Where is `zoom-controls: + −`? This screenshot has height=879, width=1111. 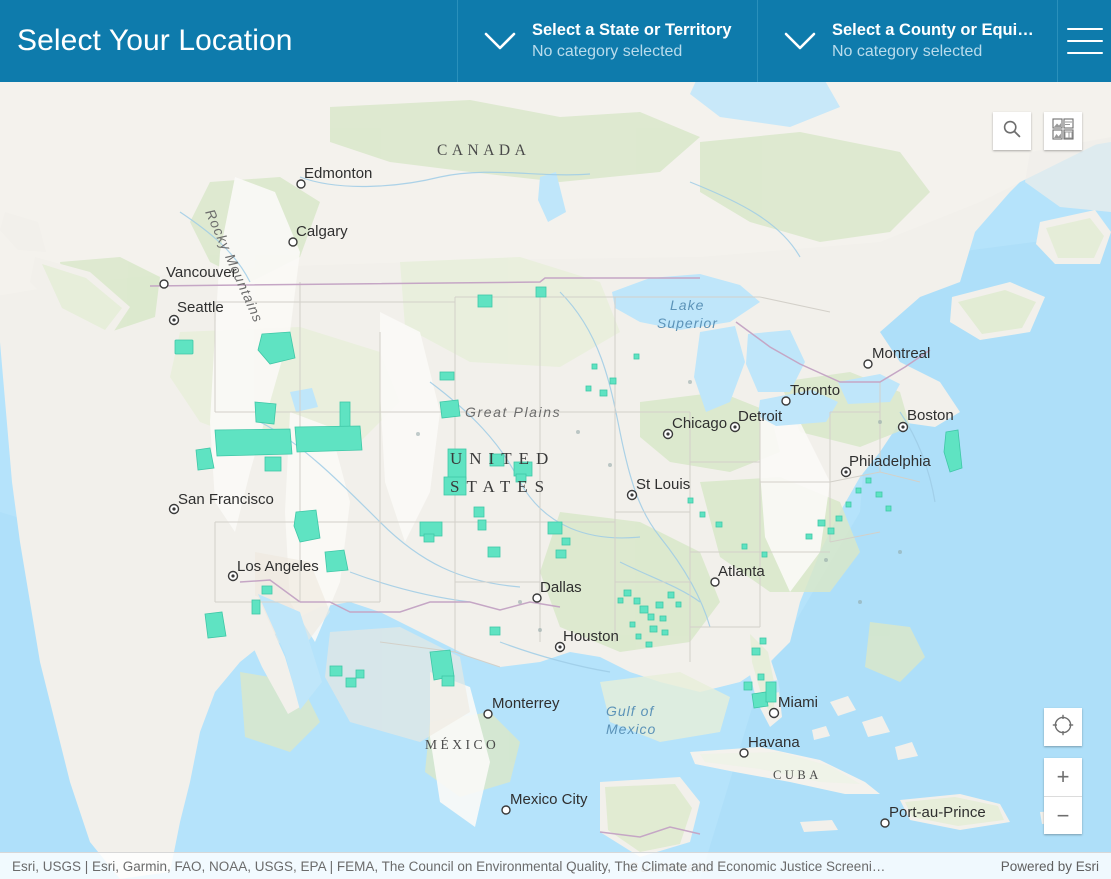
zoom-controls: + − is located at coordinates (1063, 796).